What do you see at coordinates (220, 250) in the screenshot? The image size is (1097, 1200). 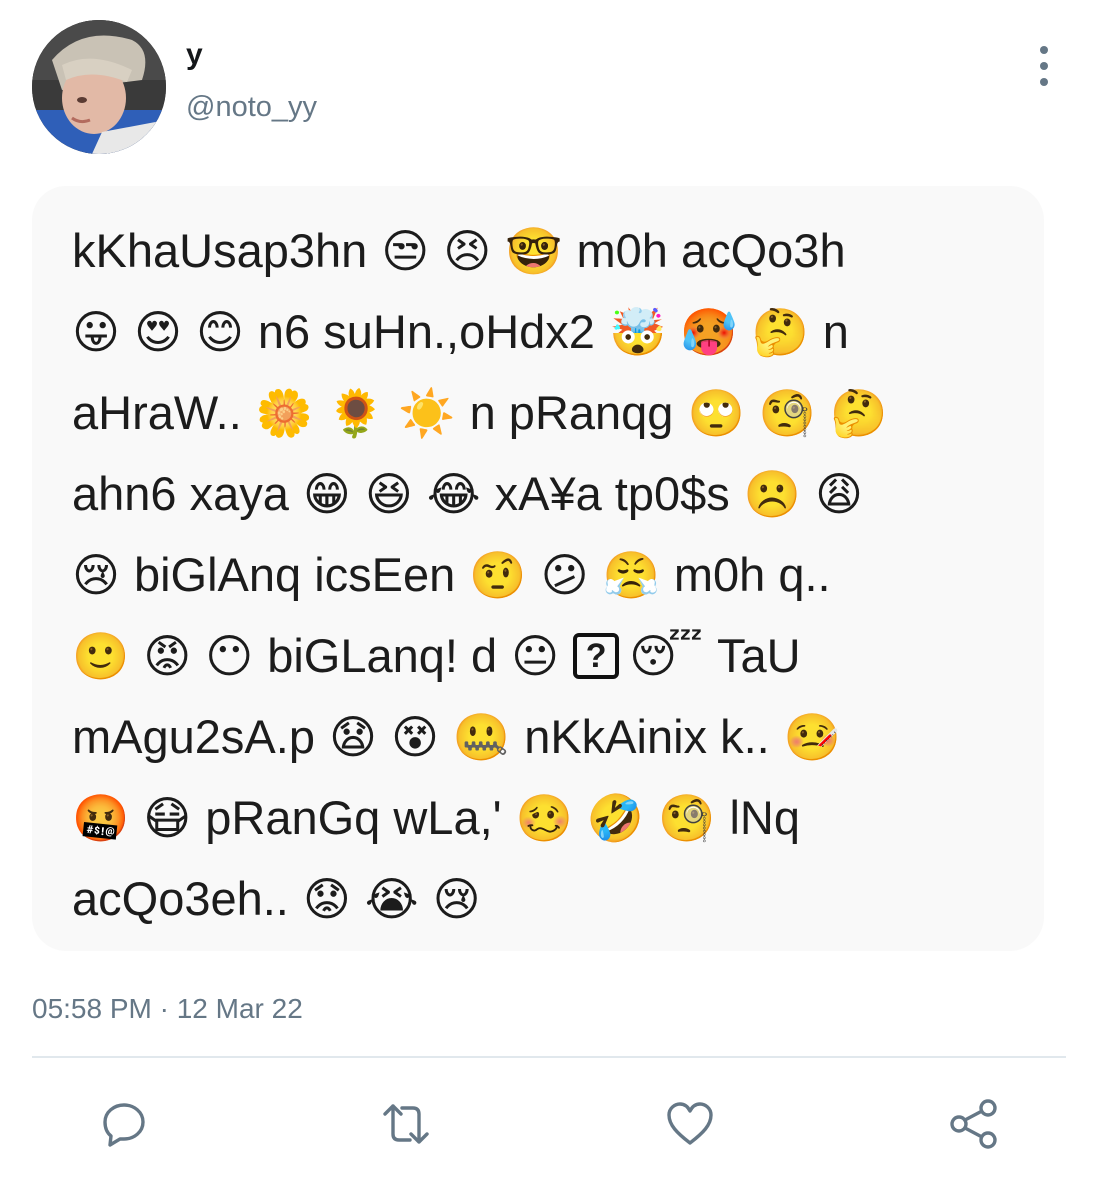 I see `image-text: kKhaUsap3hn` at bounding box center [220, 250].